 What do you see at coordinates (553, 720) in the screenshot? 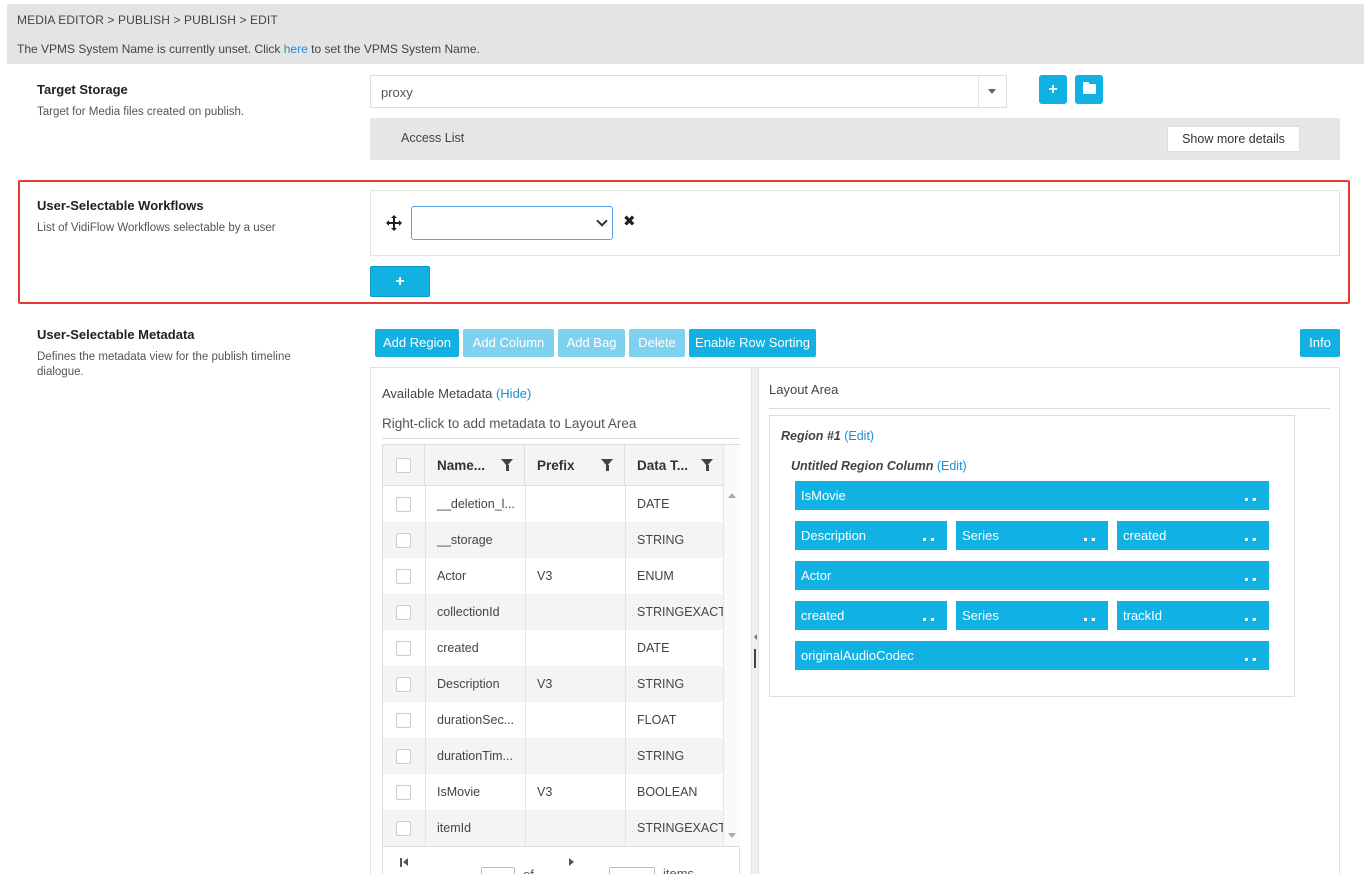
I see `table-row: durationSec... FLOAT` at bounding box center [553, 720].